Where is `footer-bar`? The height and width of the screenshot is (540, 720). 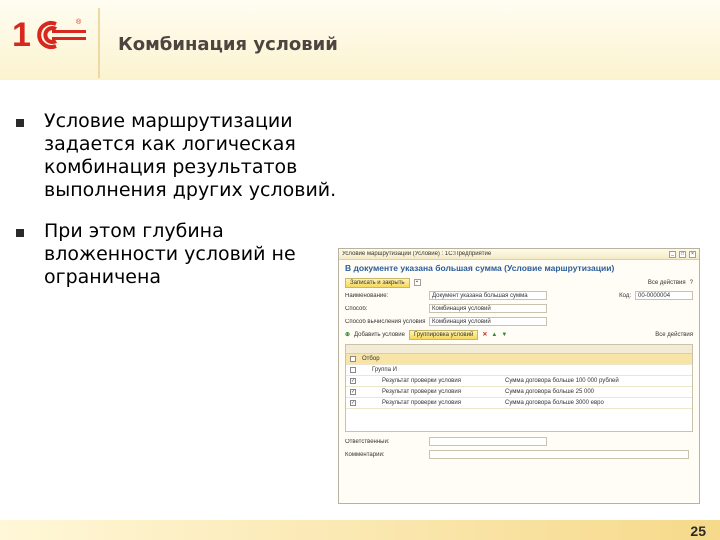 footer-bar is located at coordinates (360, 530).